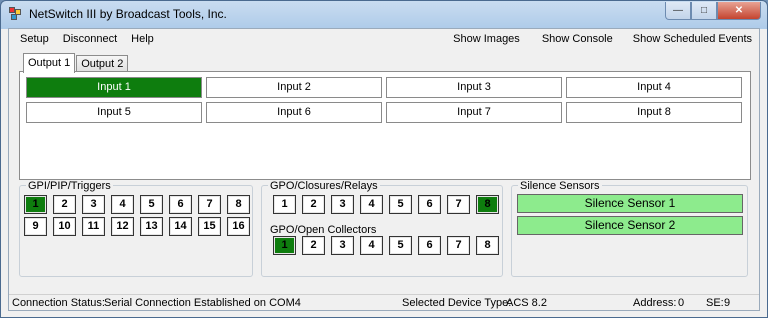  Describe the element at coordinates (238, 226) in the screenshot. I see `gpi-16-button: 16` at that location.